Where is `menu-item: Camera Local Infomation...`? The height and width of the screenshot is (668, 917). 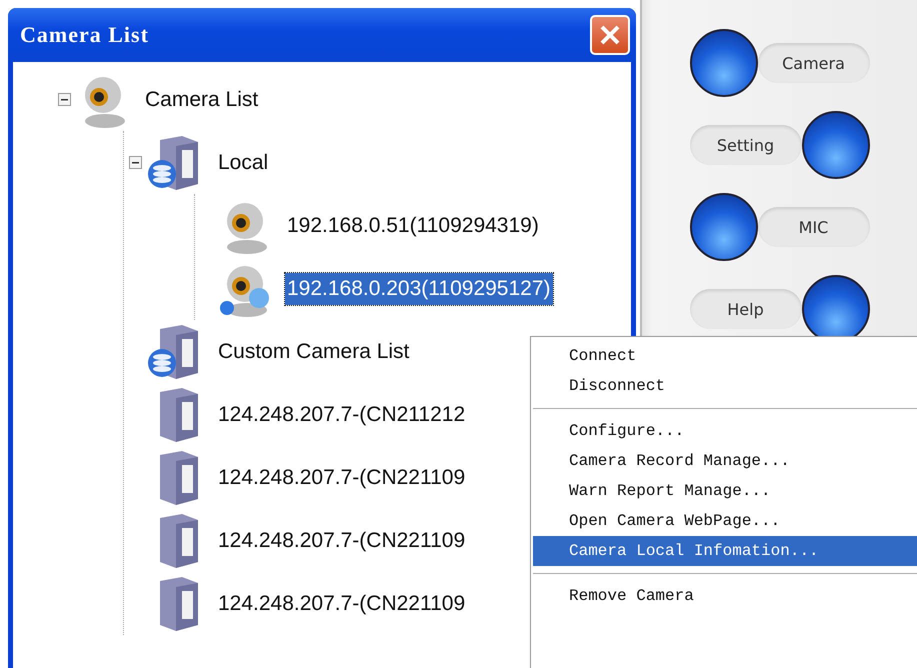
menu-item: Camera Local Infomation... is located at coordinates (725, 551).